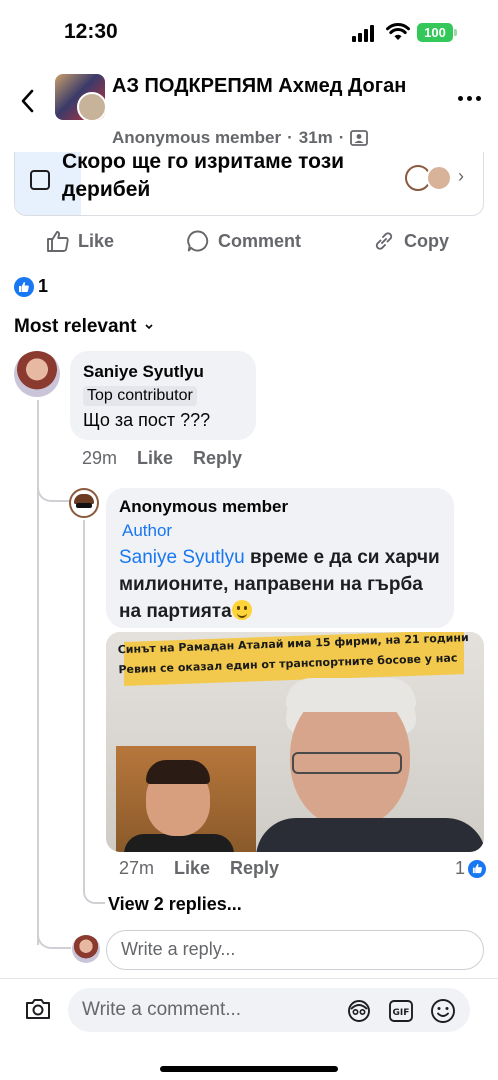 This screenshot has width=498, height=1080. Describe the element at coordinates (80, 97) in the screenshot. I see `group-avatar` at that location.